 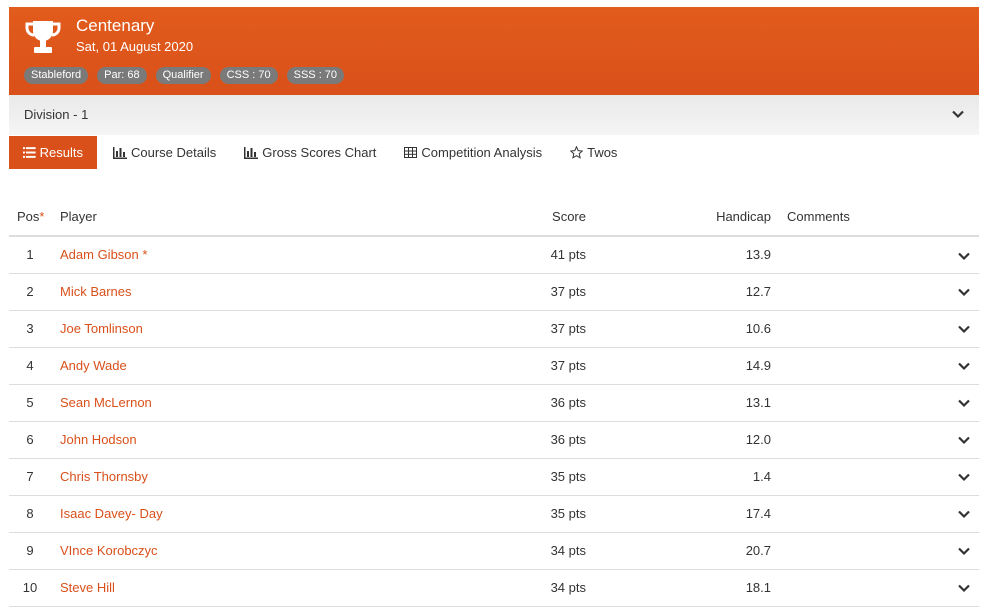 I want to click on tab-competition-analysis-label: Competition Analysis, so click(x=482, y=152).